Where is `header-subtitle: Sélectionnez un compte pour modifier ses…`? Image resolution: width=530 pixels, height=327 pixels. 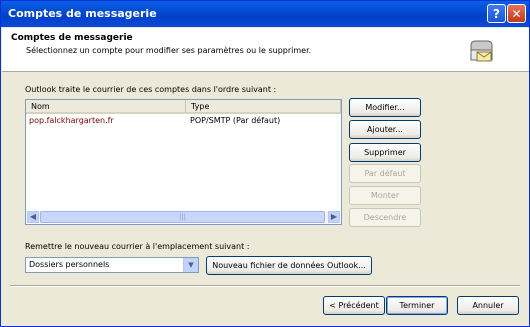 header-subtitle: Sélectionnez un compte pour modifier ses… is located at coordinates (169, 50).